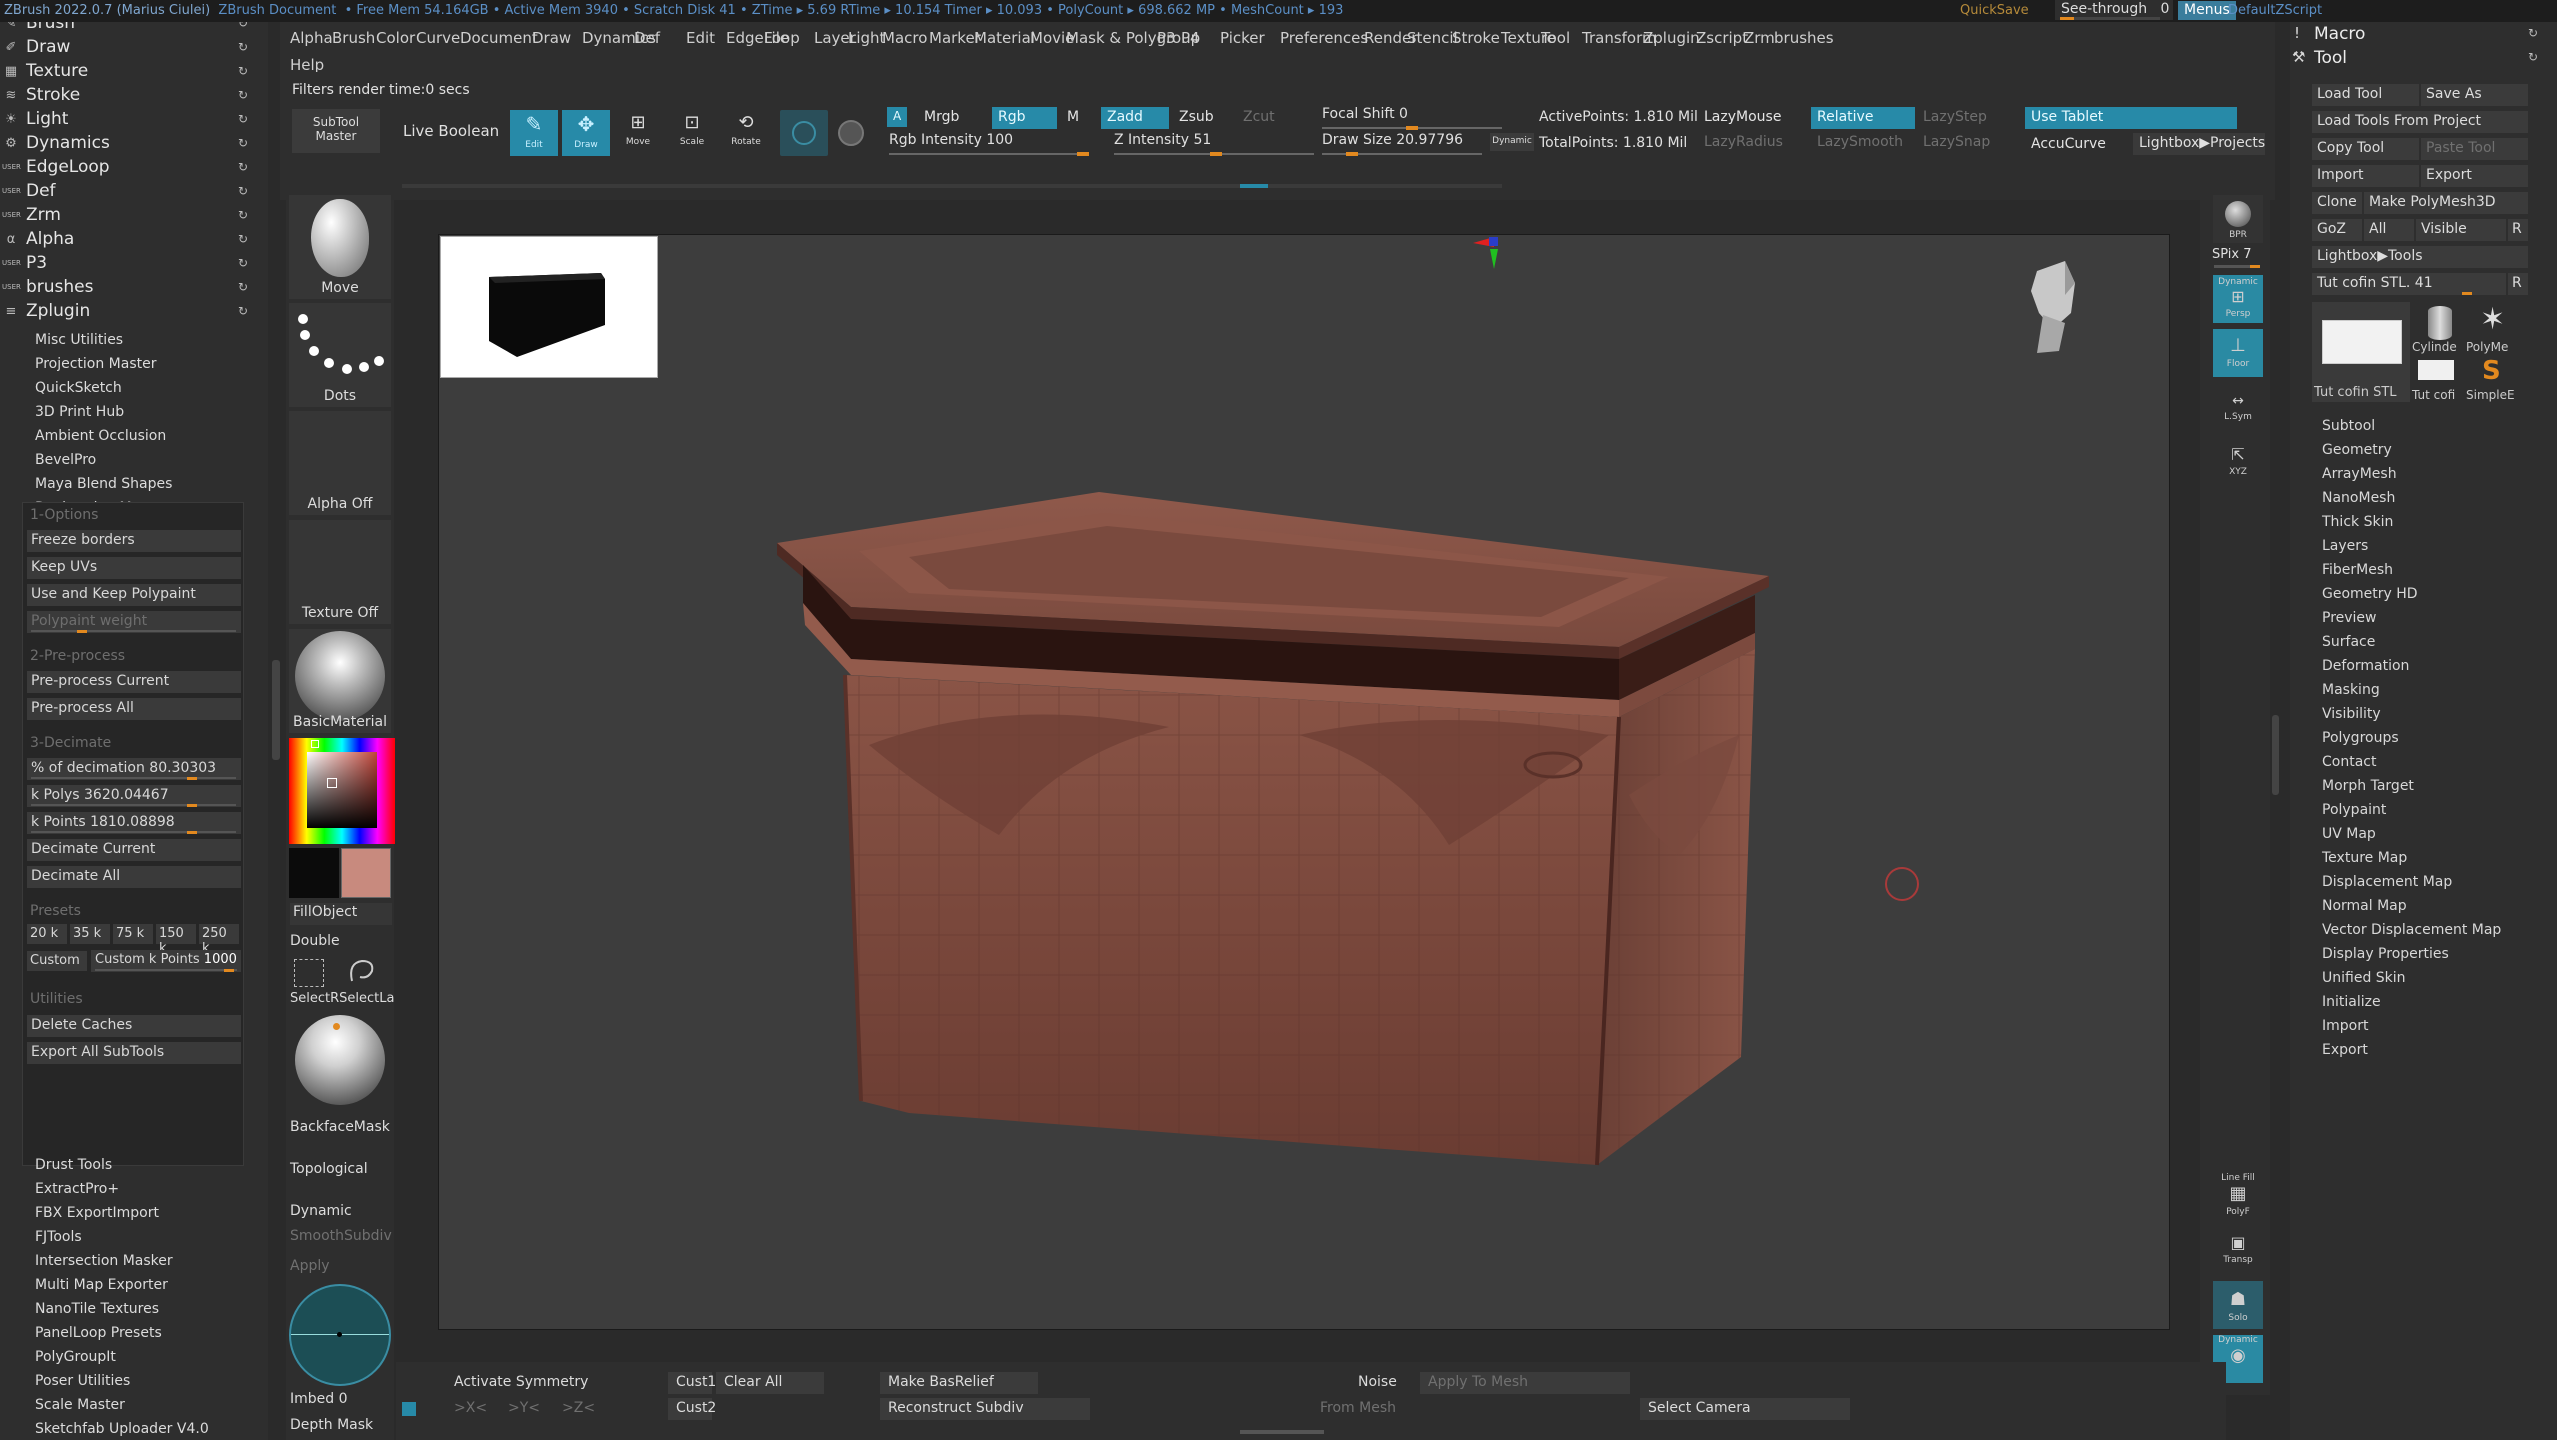  I want to click on color-picker-square, so click(342, 790).